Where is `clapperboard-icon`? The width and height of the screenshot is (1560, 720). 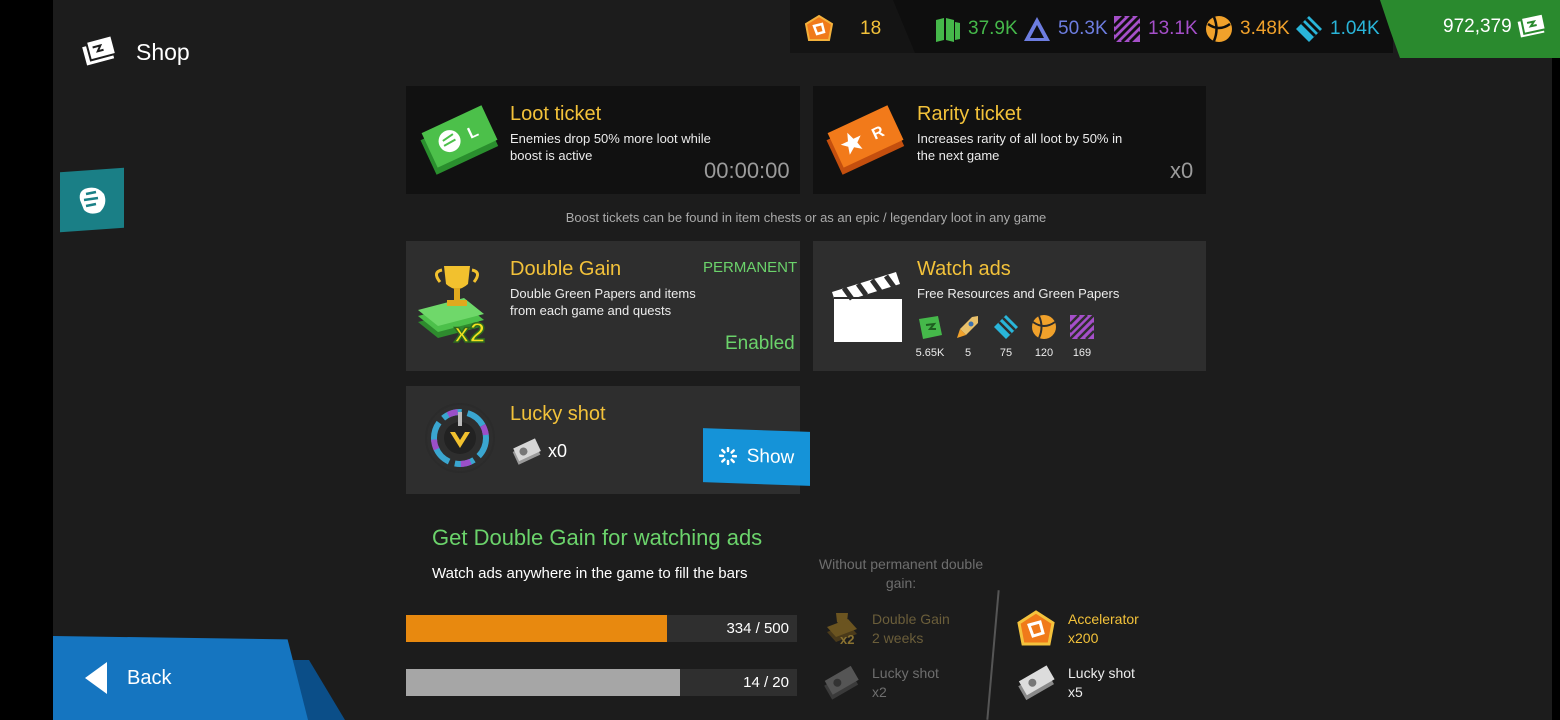
clapperboard-icon is located at coordinates (867, 307).